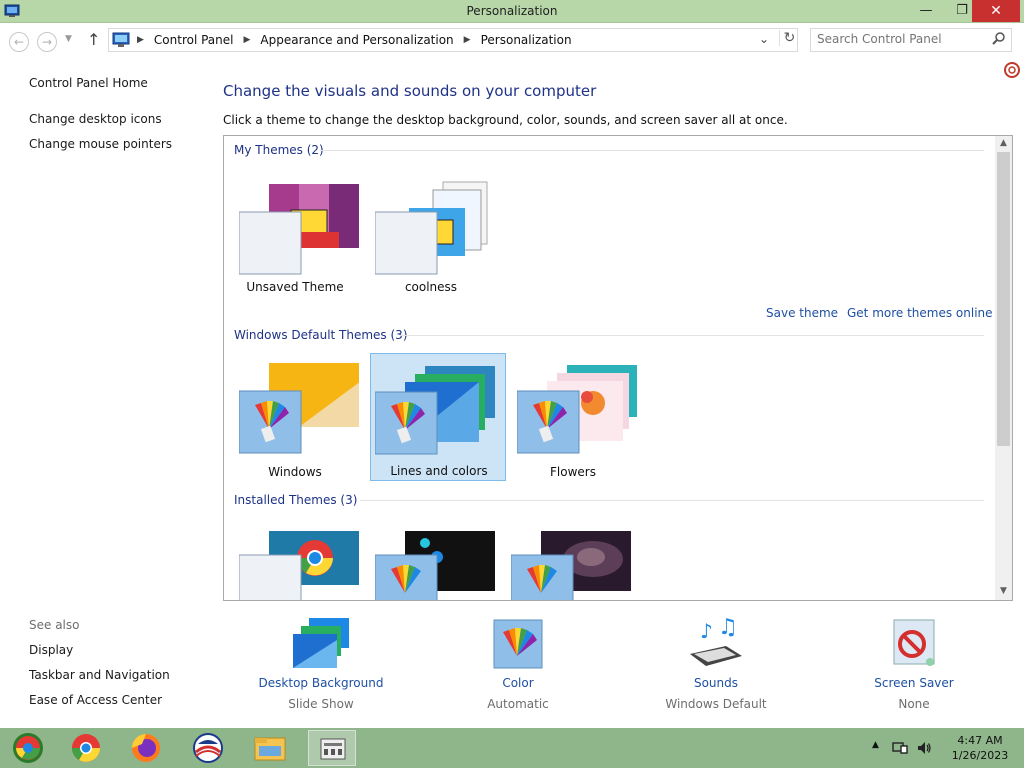 The height and width of the screenshot is (768, 1024). I want to click on sounds-setting: ♪ ♫ Sounds Windows Default, so click(716, 663).